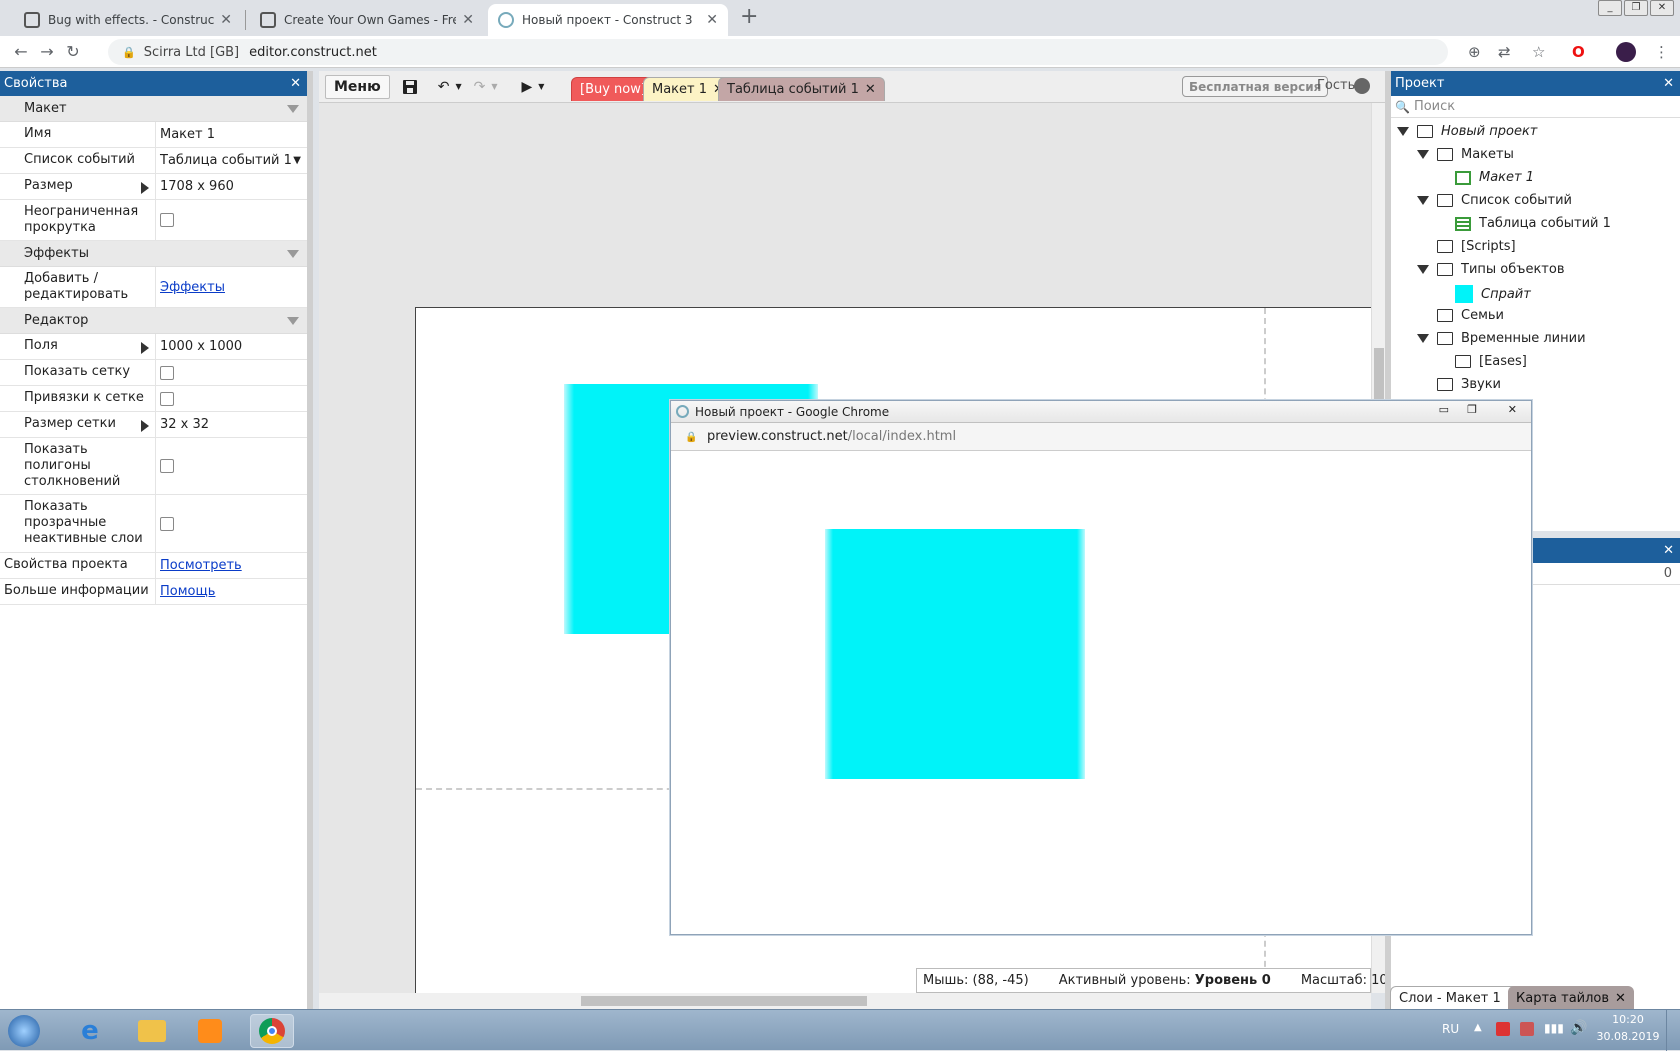 The height and width of the screenshot is (1051, 1680). I want to click on unbounded-scrolling-checkbox, so click(167, 220).